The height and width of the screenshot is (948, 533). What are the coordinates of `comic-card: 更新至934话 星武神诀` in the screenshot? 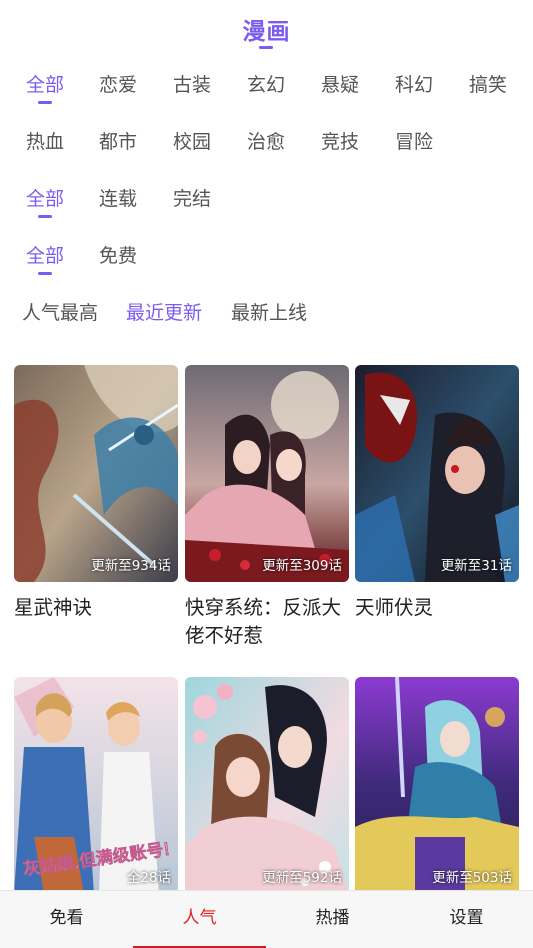 It's located at (96, 493).